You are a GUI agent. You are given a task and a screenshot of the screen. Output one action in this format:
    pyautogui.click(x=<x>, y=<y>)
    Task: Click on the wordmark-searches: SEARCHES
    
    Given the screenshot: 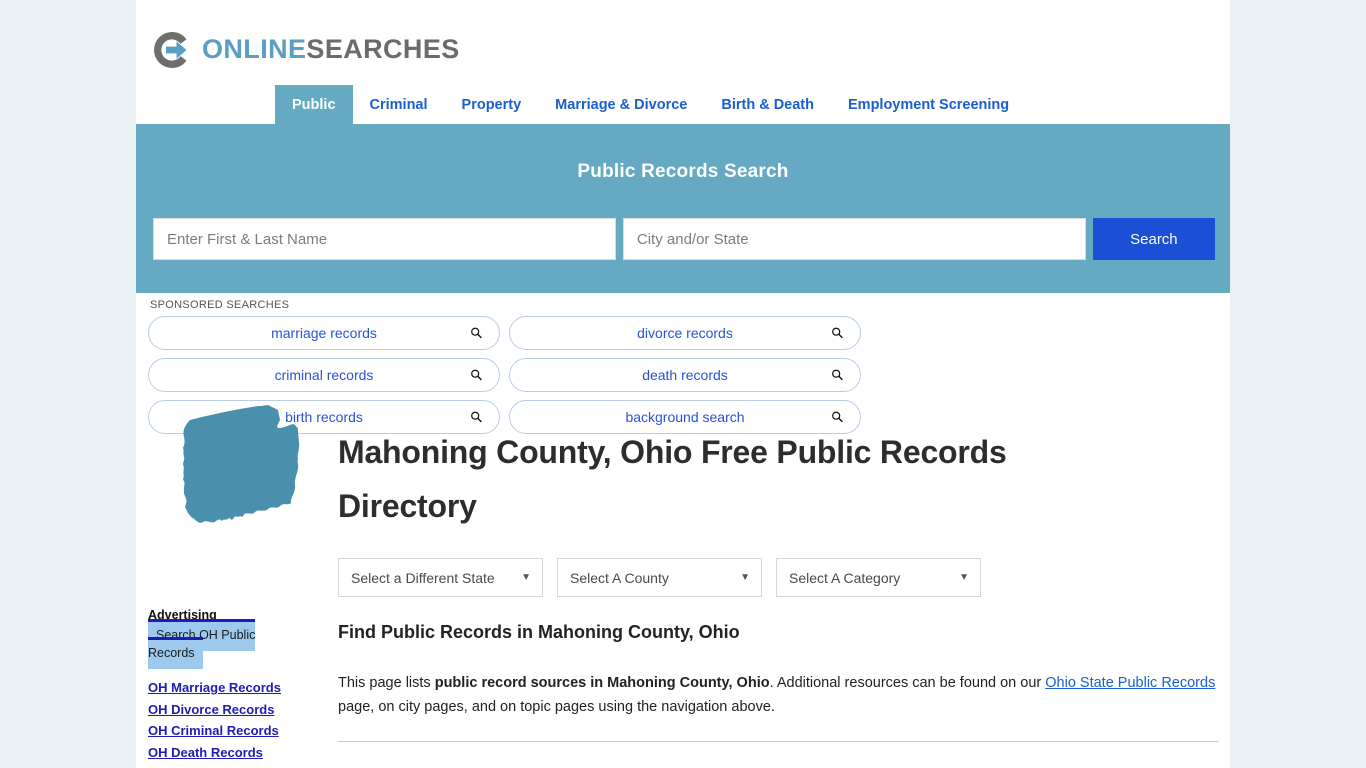 What is the action you would take?
    pyautogui.click(x=383, y=49)
    